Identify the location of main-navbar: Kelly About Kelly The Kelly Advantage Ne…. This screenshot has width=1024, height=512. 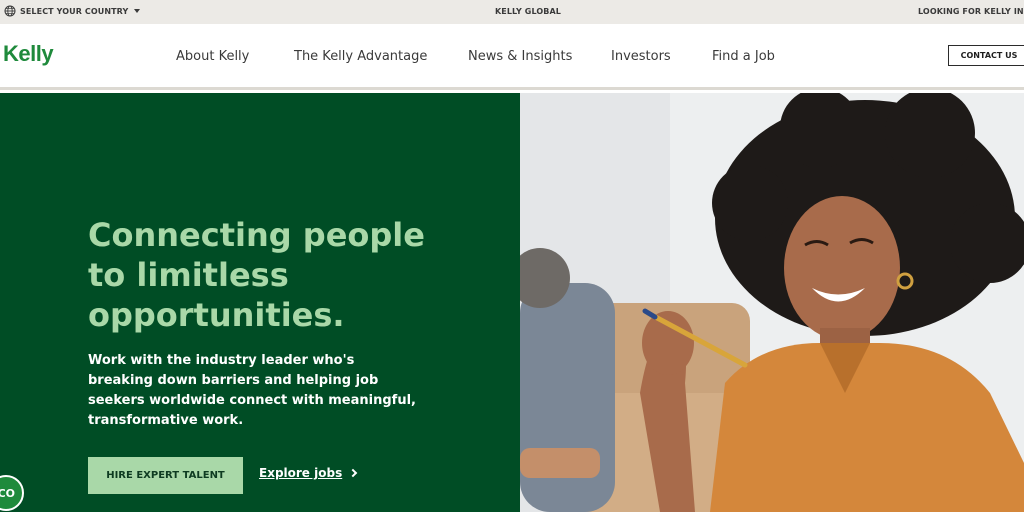
(512, 57).